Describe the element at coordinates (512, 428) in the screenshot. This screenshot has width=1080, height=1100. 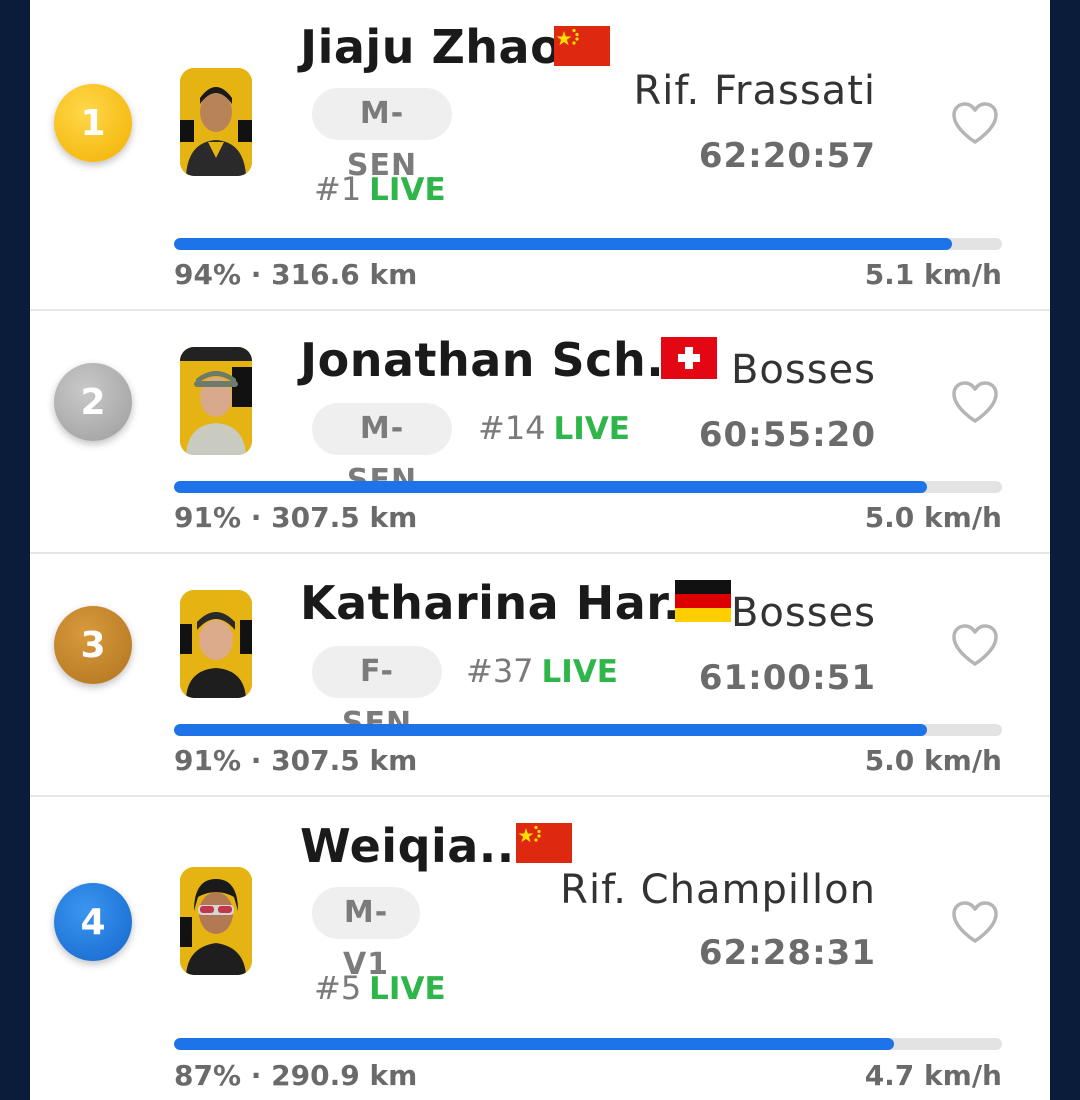
I see `bib-number: #14` at that location.